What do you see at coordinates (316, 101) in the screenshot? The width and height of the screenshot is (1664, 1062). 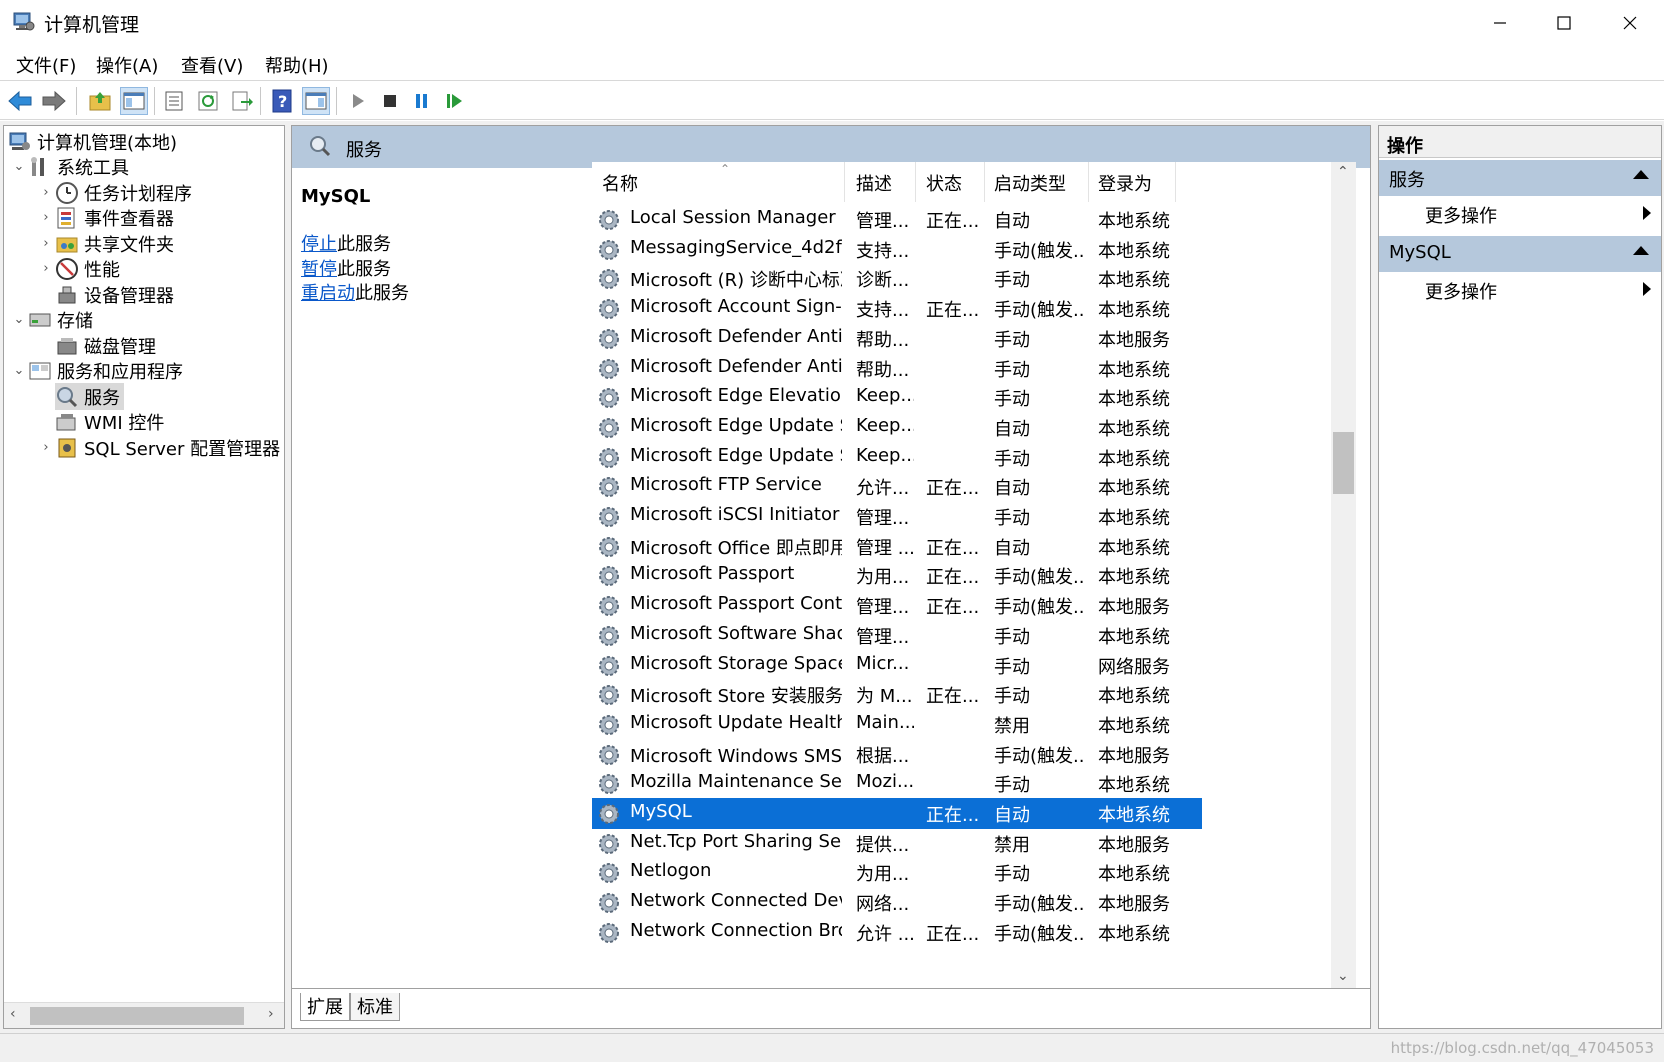 I see `show-hide-action-pane-button` at bounding box center [316, 101].